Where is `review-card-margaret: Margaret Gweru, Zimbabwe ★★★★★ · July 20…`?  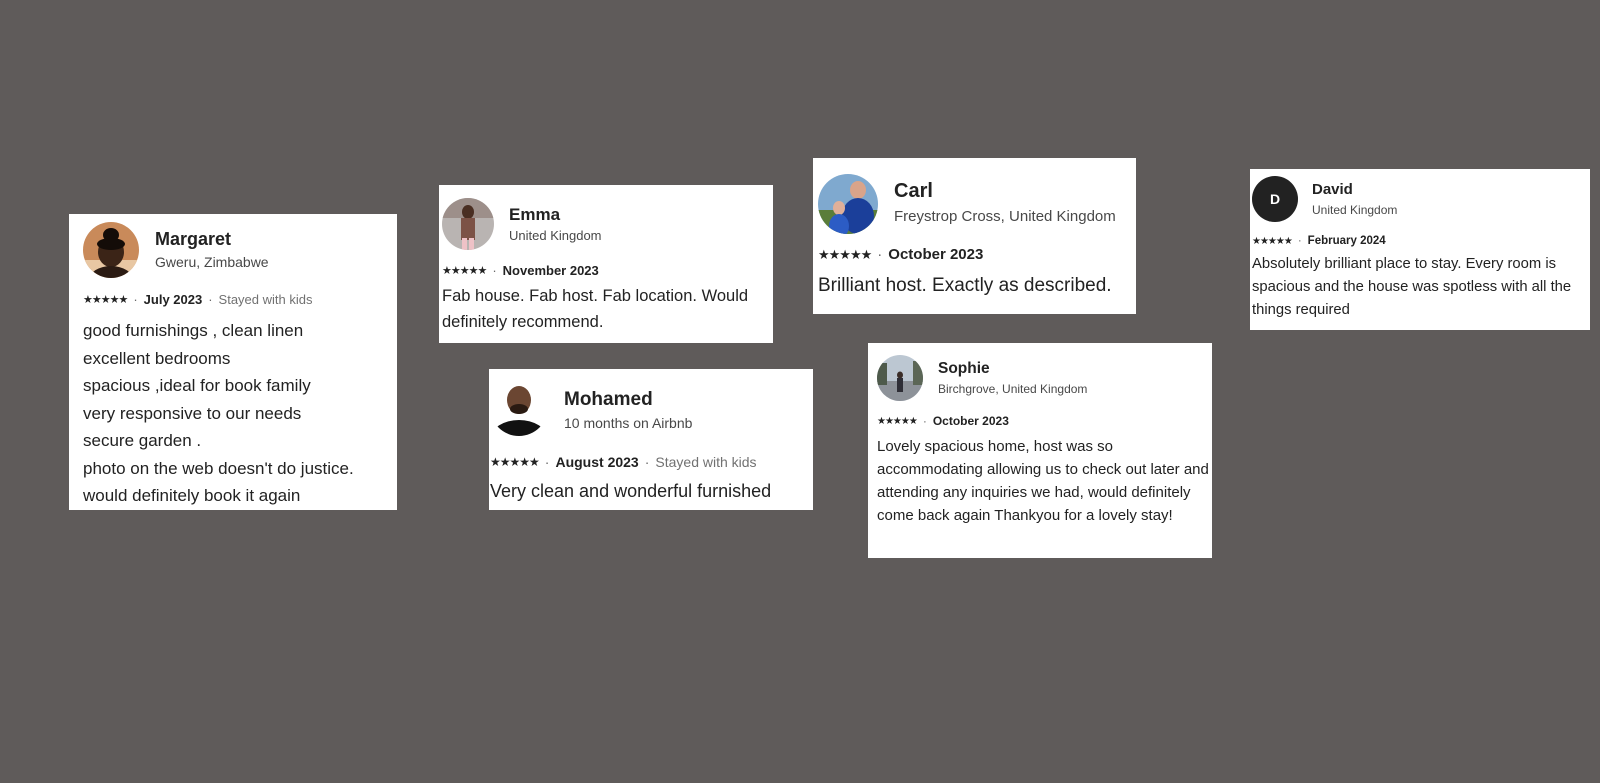
review-card-margaret: Margaret Gweru, Zimbabwe ★★★★★ · July 20… is located at coordinates (233, 362).